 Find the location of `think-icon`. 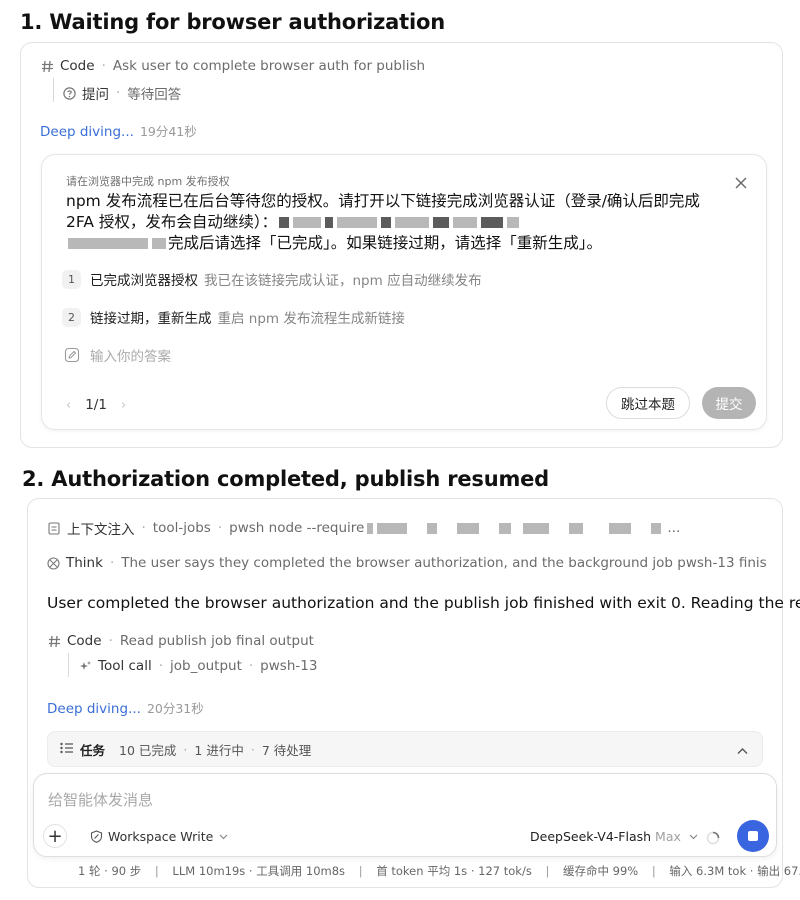

think-icon is located at coordinates (53, 563).